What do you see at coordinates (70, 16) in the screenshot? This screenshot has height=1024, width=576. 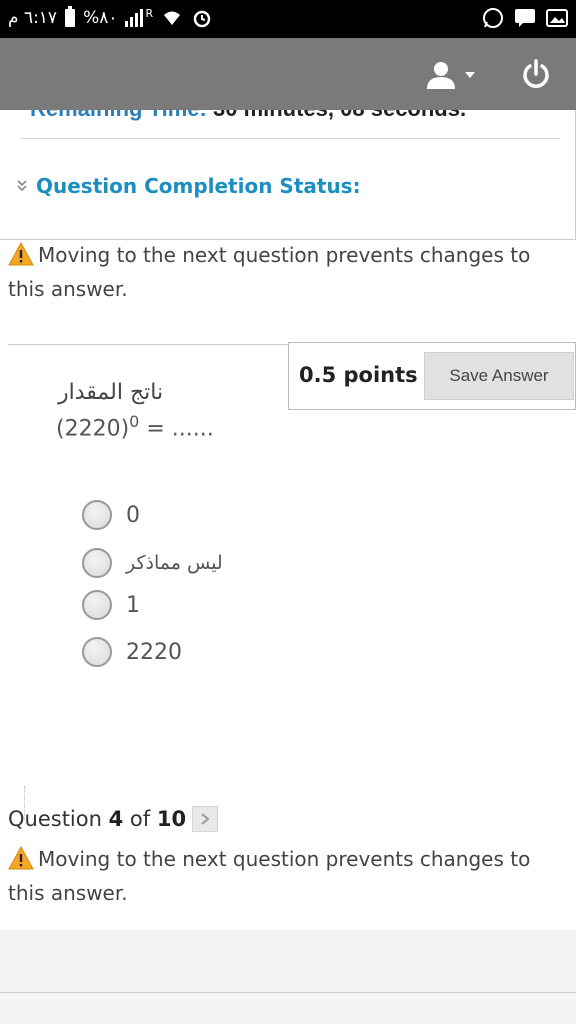 I see `battery-icon` at bounding box center [70, 16].